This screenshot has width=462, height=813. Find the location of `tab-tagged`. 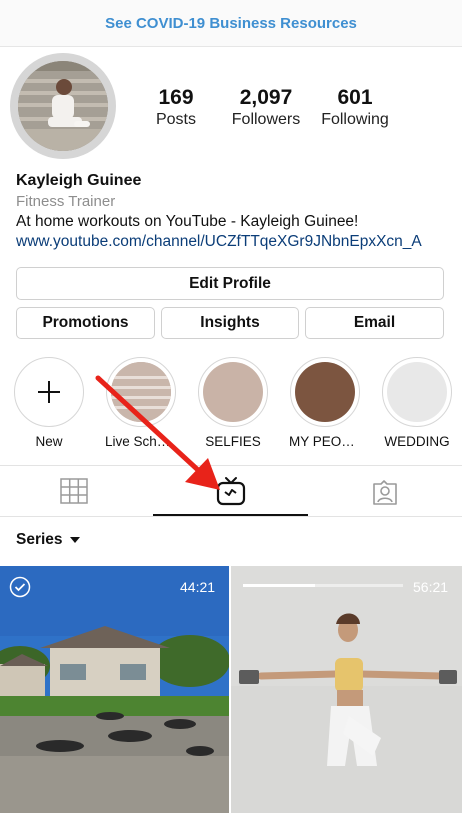

tab-tagged is located at coordinates (385, 494).